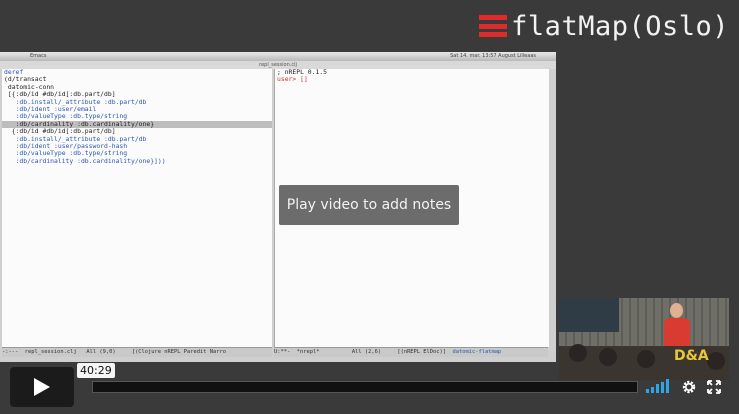 This screenshot has height=414, width=739. I want to click on player-controls: 40:29, so click(369, 388).